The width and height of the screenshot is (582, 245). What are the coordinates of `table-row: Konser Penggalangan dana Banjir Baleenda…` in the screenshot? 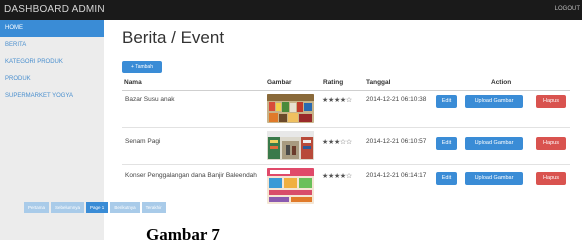 It's located at (346, 186).